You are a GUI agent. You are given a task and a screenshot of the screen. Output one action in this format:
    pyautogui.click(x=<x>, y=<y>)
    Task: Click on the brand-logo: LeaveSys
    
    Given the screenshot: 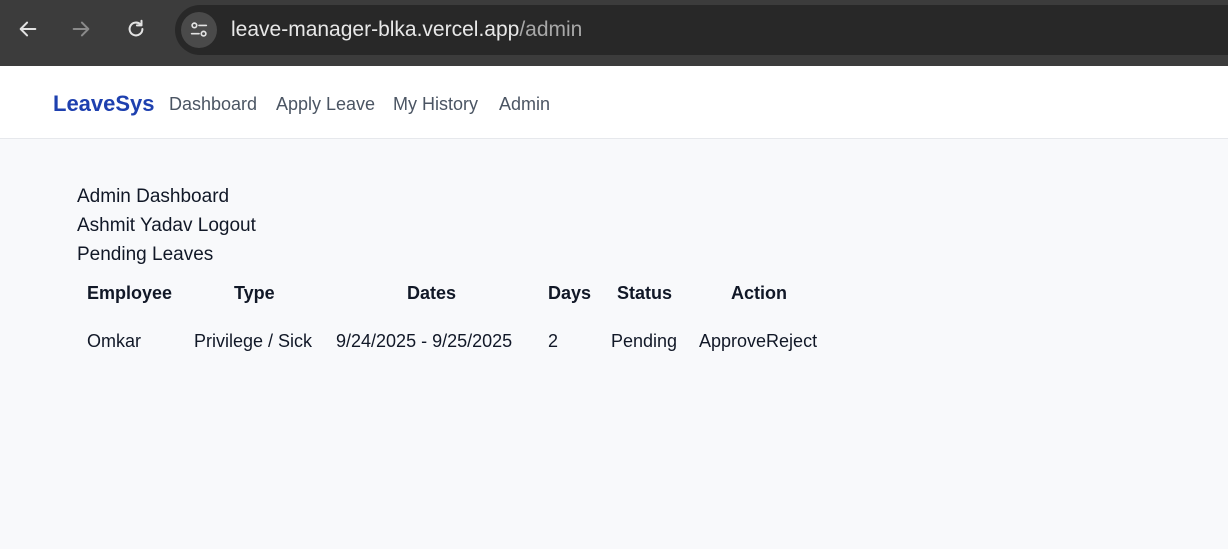 What is the action you would take?
    pyautogui.click(x=104, y=104)
    